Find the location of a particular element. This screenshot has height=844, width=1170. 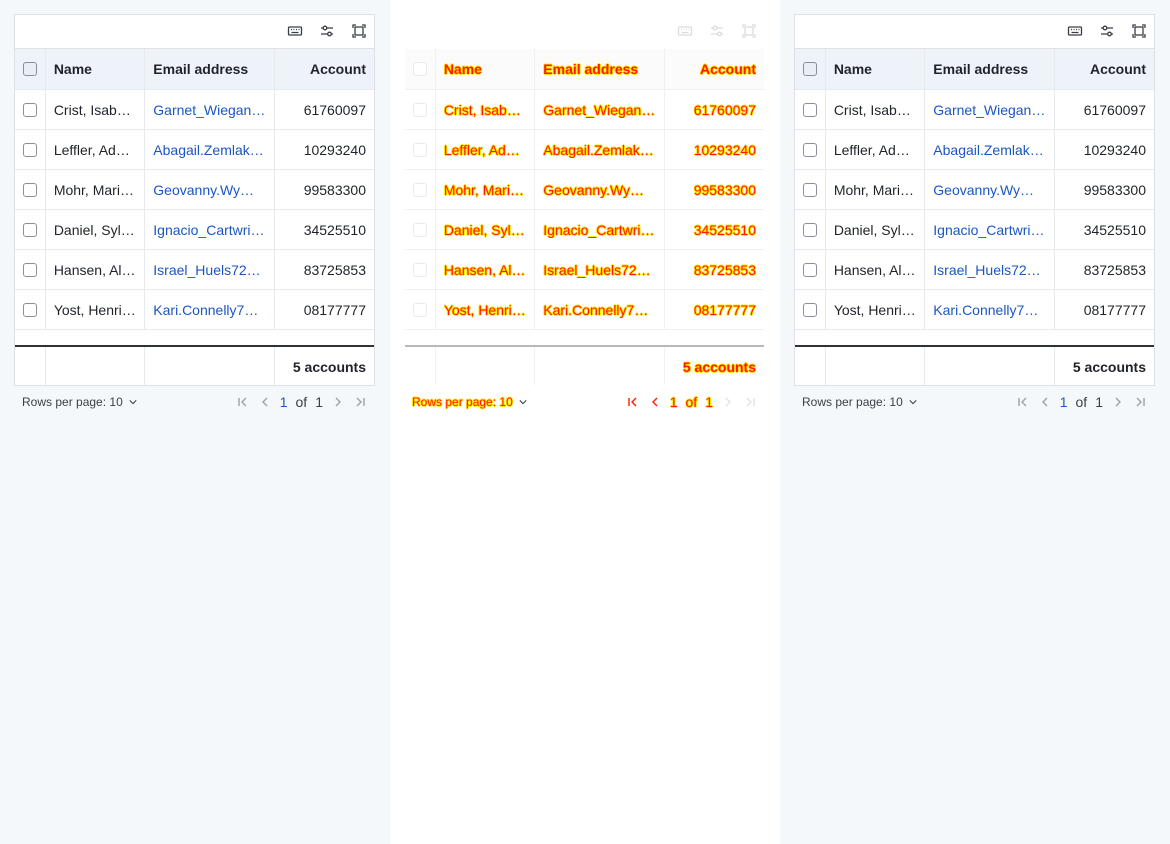

current-page-number: 1 is located at coordinates (673, 402).